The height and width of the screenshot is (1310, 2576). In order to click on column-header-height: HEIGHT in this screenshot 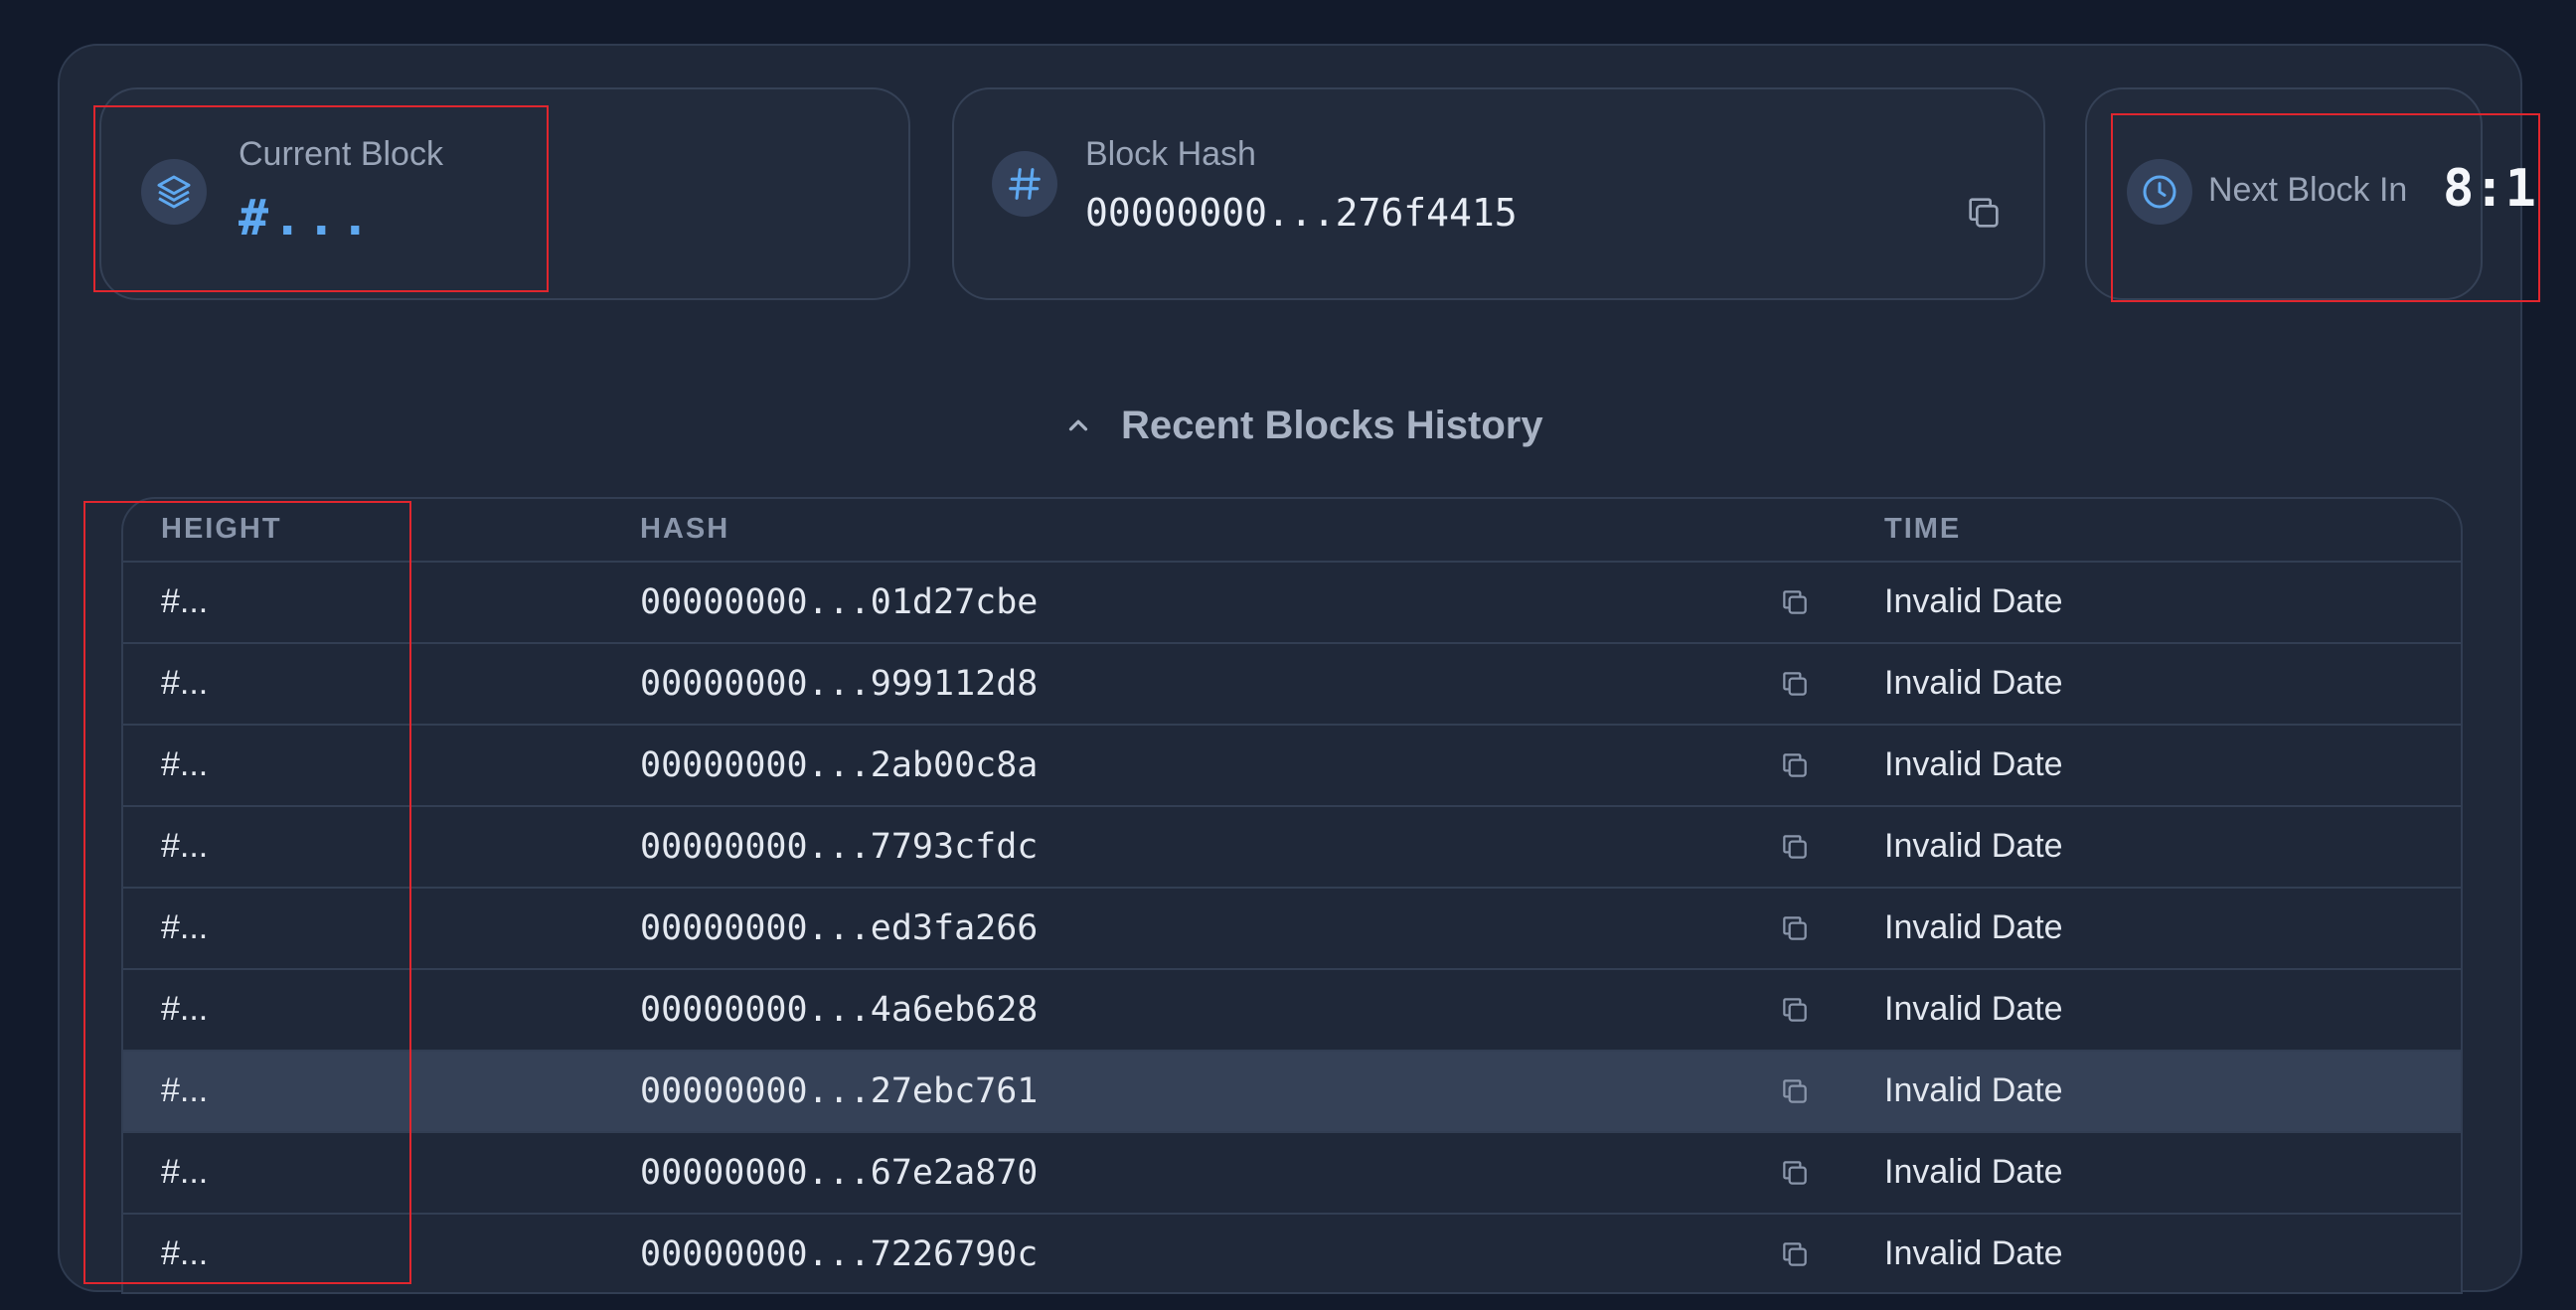, I will do `click(221, 529)`.